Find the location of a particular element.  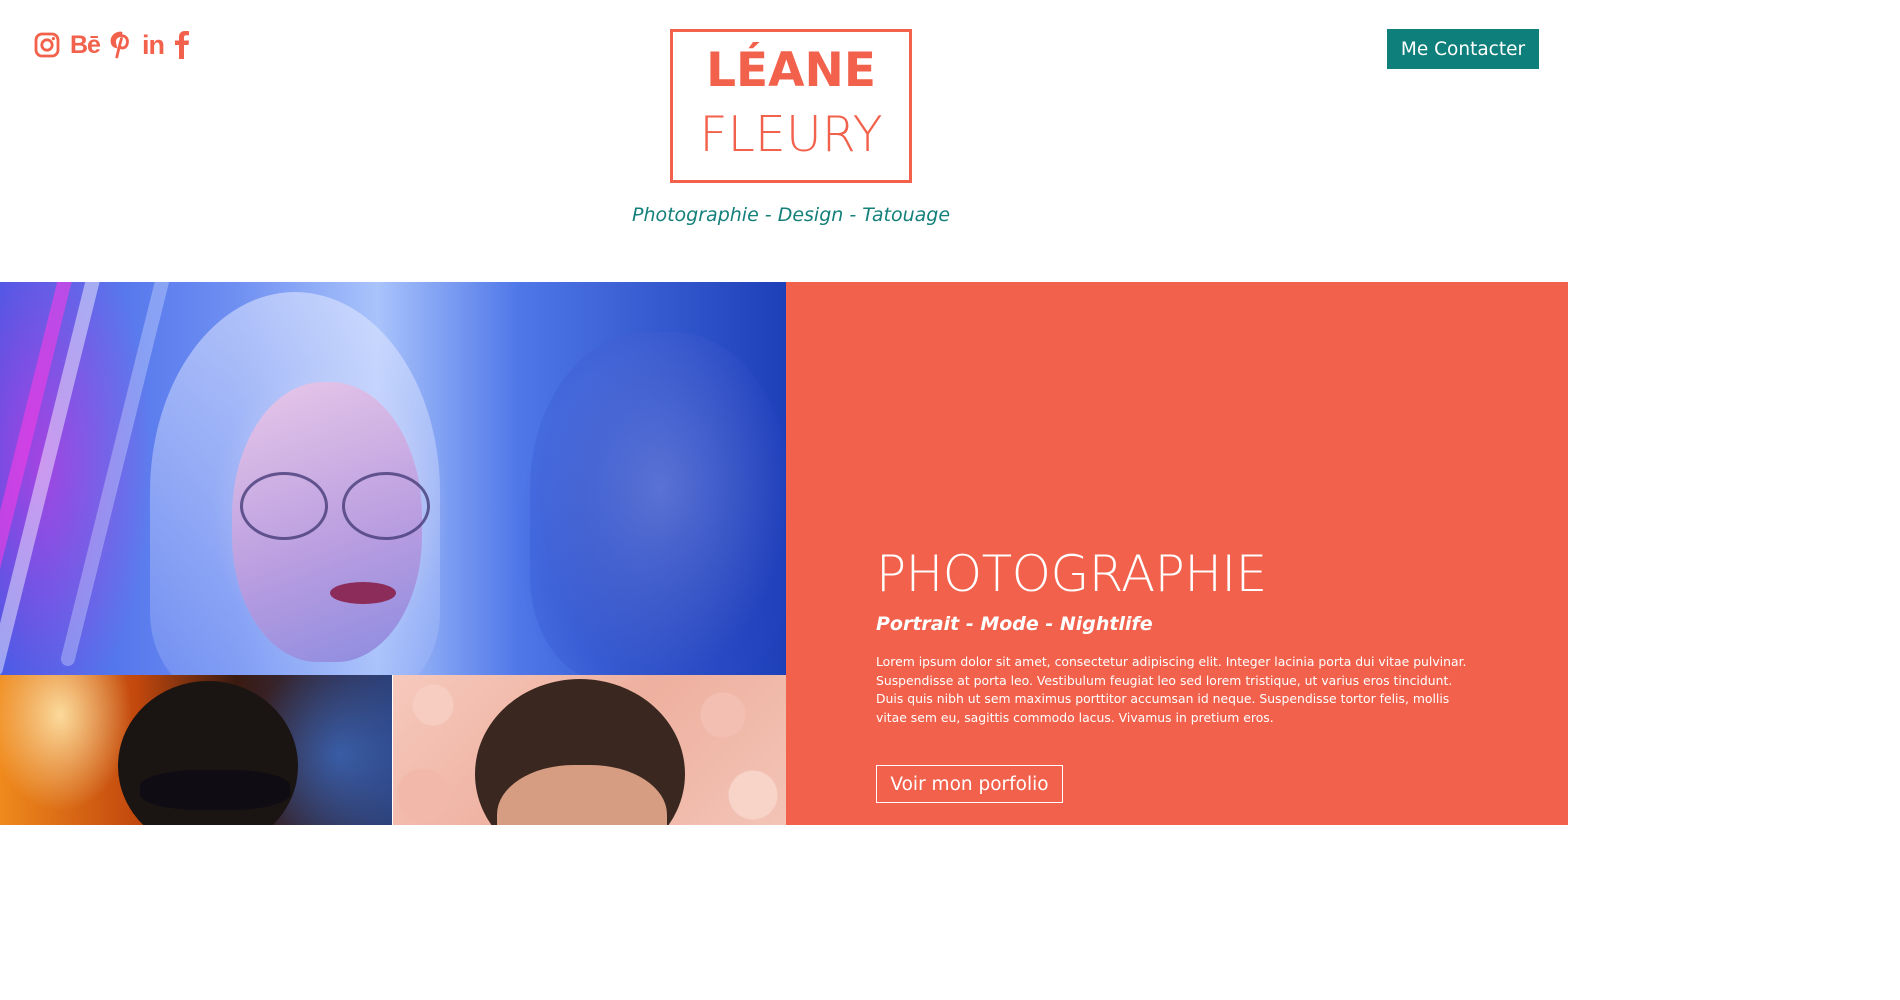

behance-icon: Bē is located at coordinates (85, 44).